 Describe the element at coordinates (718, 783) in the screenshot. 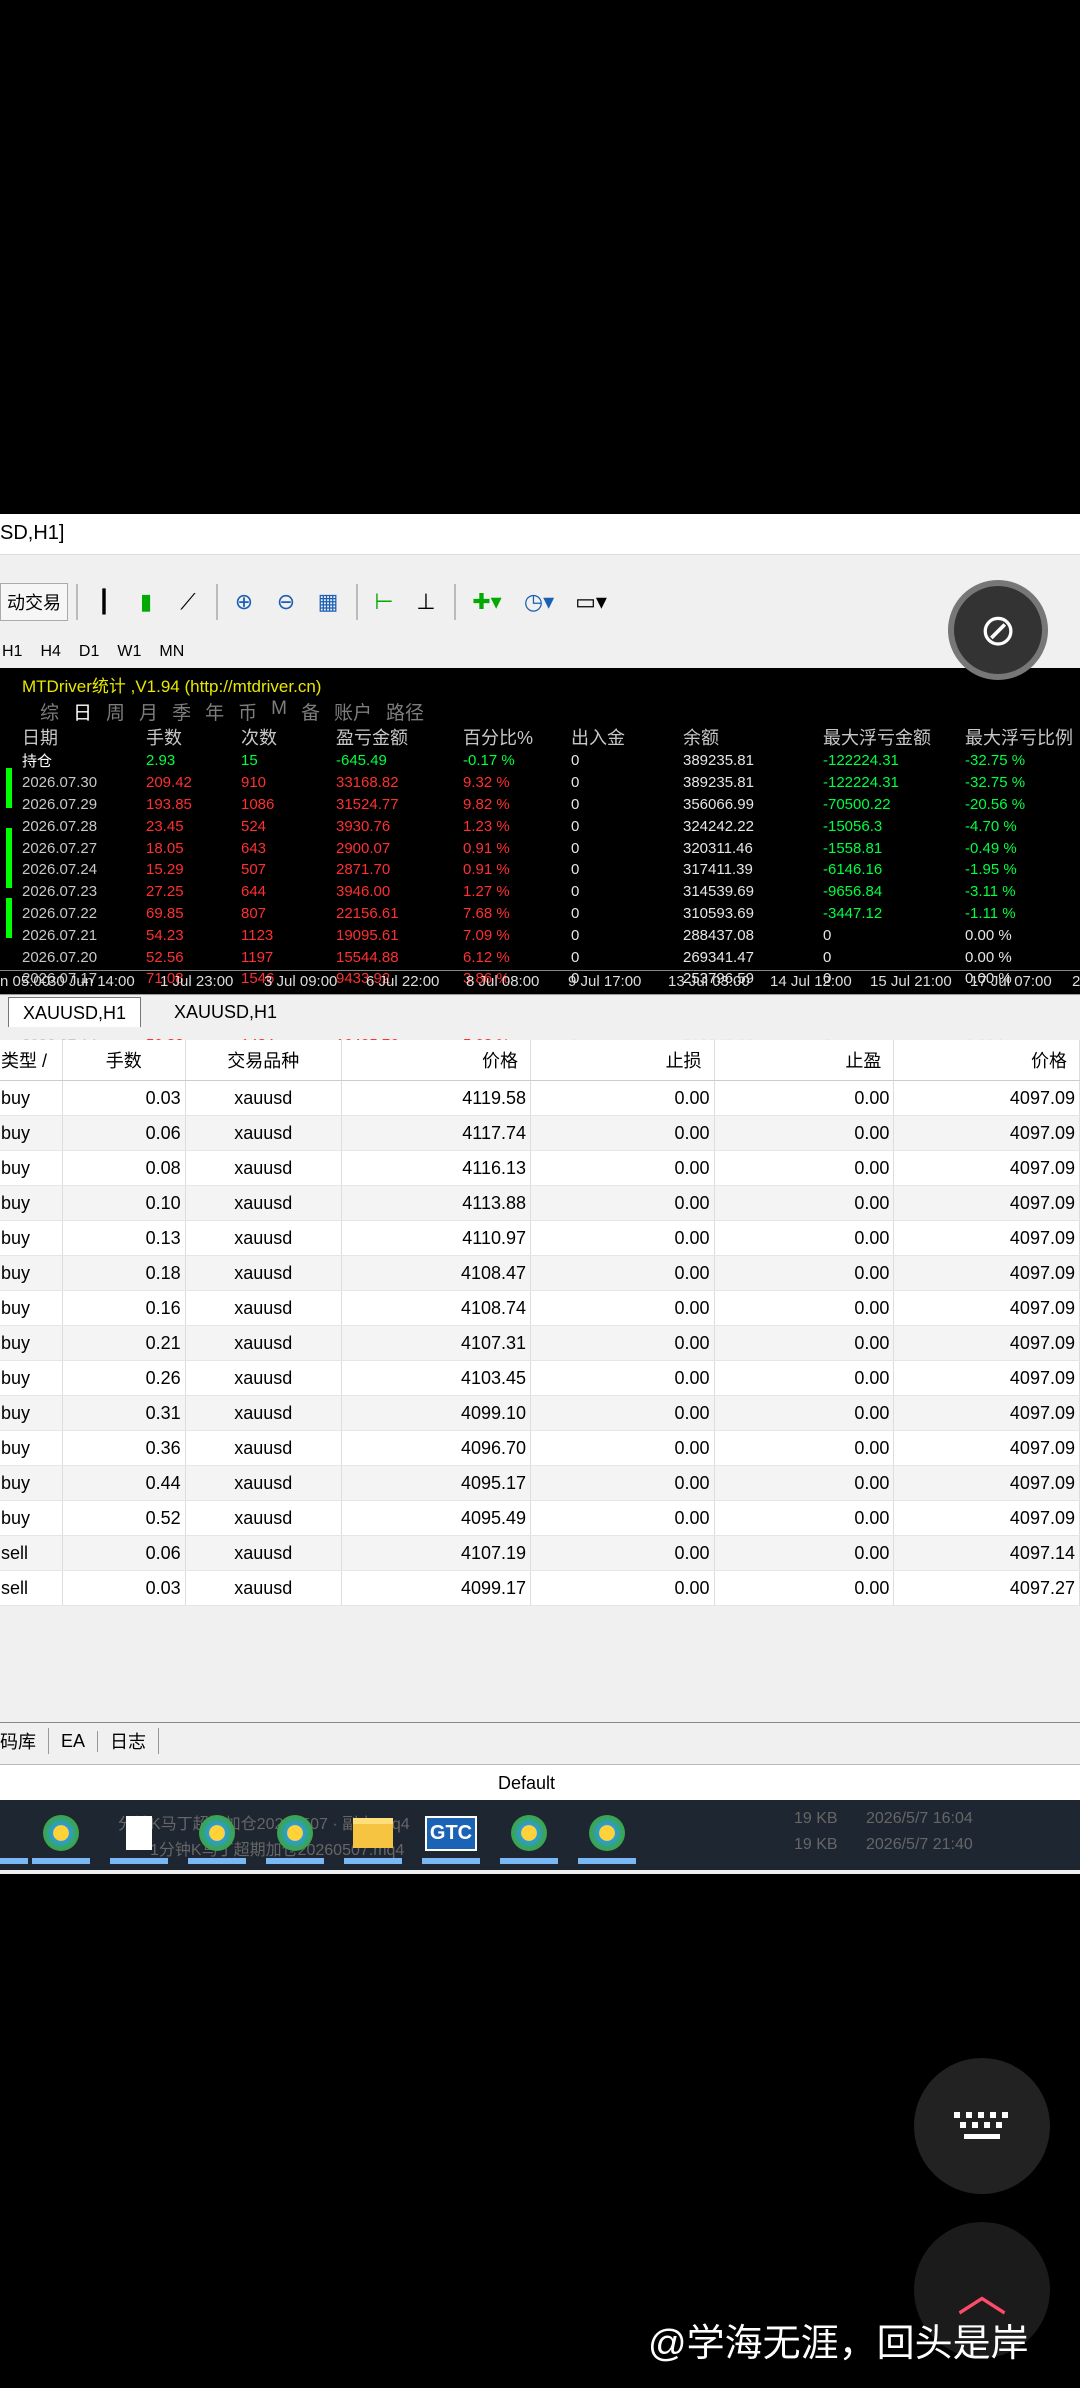

I see `stats-cell: 389235.81` at that location.